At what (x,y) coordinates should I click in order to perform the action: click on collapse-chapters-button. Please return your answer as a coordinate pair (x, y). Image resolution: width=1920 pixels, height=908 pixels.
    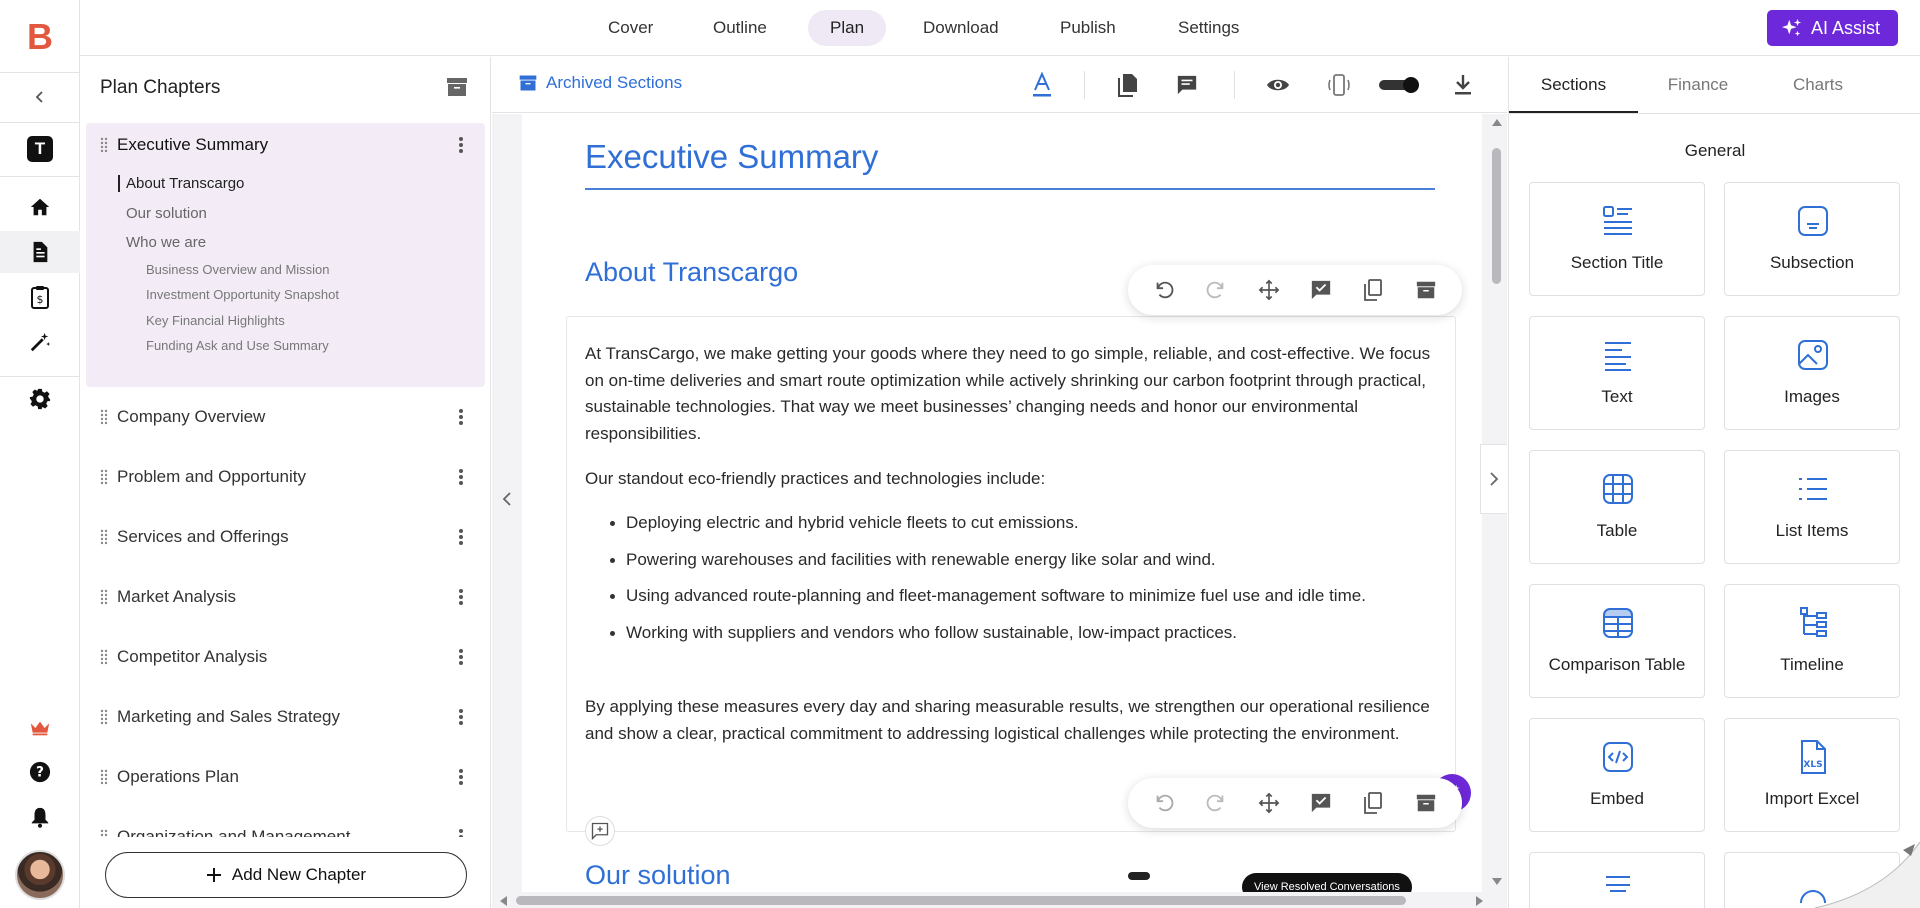
    Looking at the image, I should click on (507, 499).